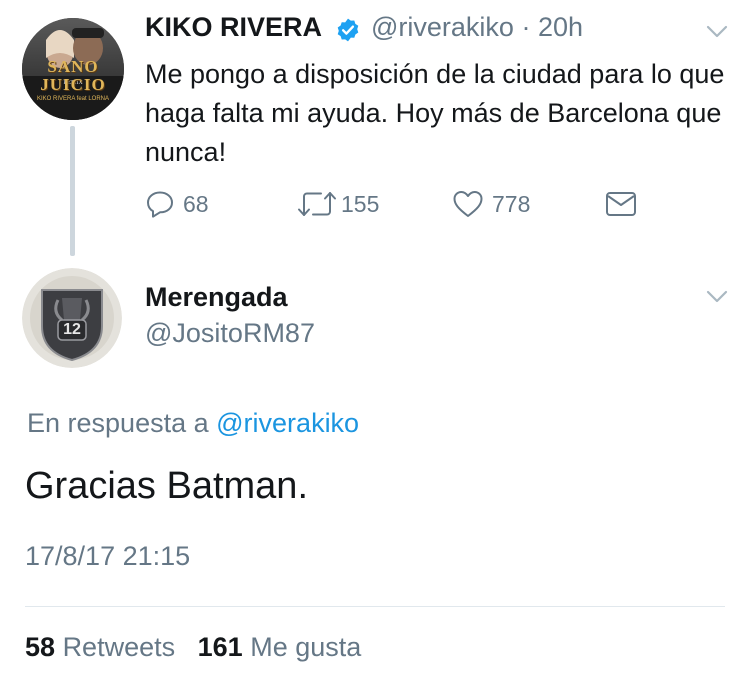 This screenshot has height=687, width=749. Describe the element at coordinates (160, 204) in the screenshot. I see `reply-icon` at that location.